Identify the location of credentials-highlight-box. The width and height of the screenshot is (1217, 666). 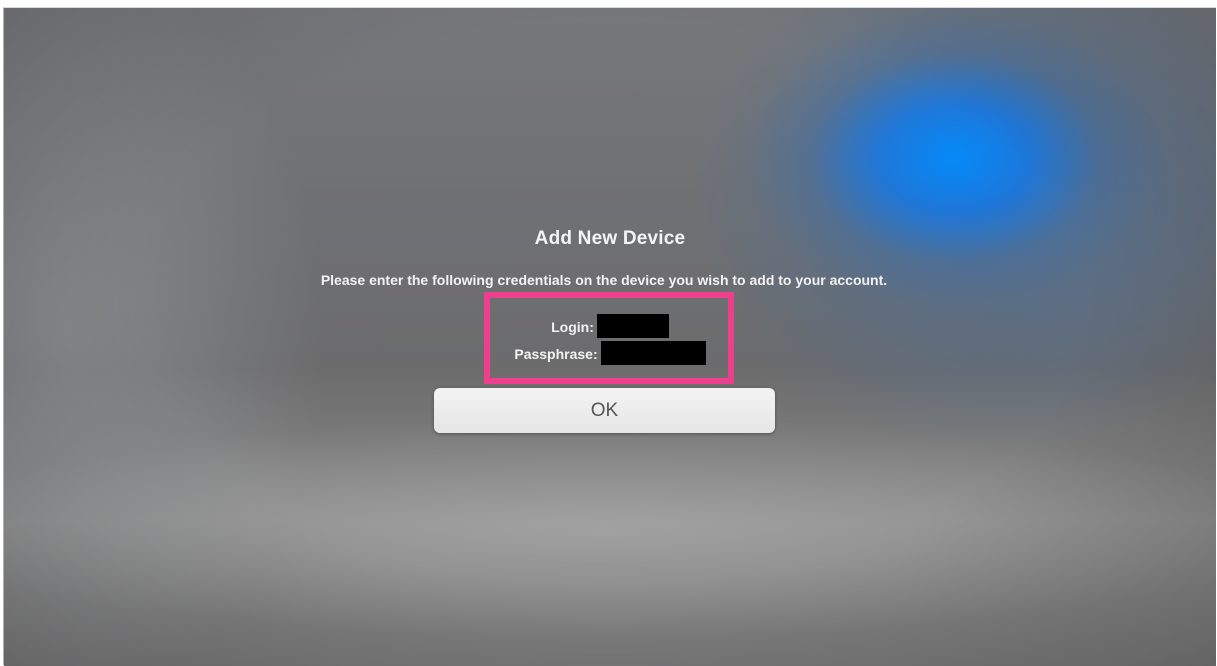
(609, 338).